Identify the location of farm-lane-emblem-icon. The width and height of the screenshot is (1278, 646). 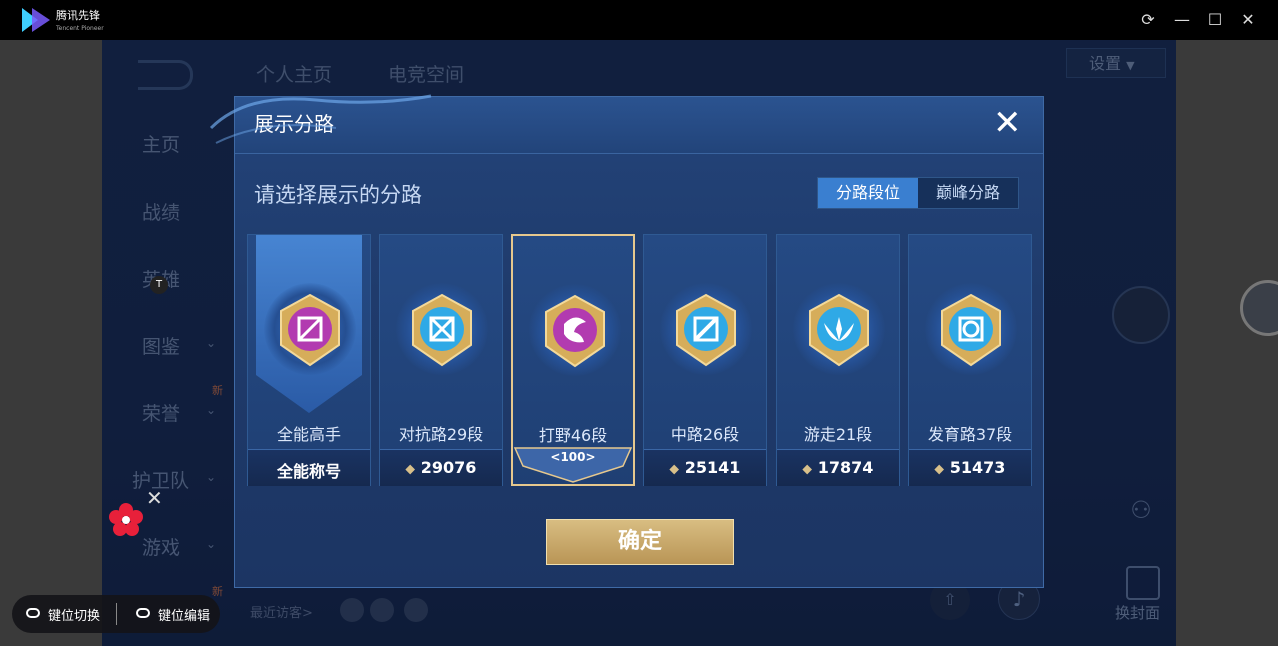
(971, 330).